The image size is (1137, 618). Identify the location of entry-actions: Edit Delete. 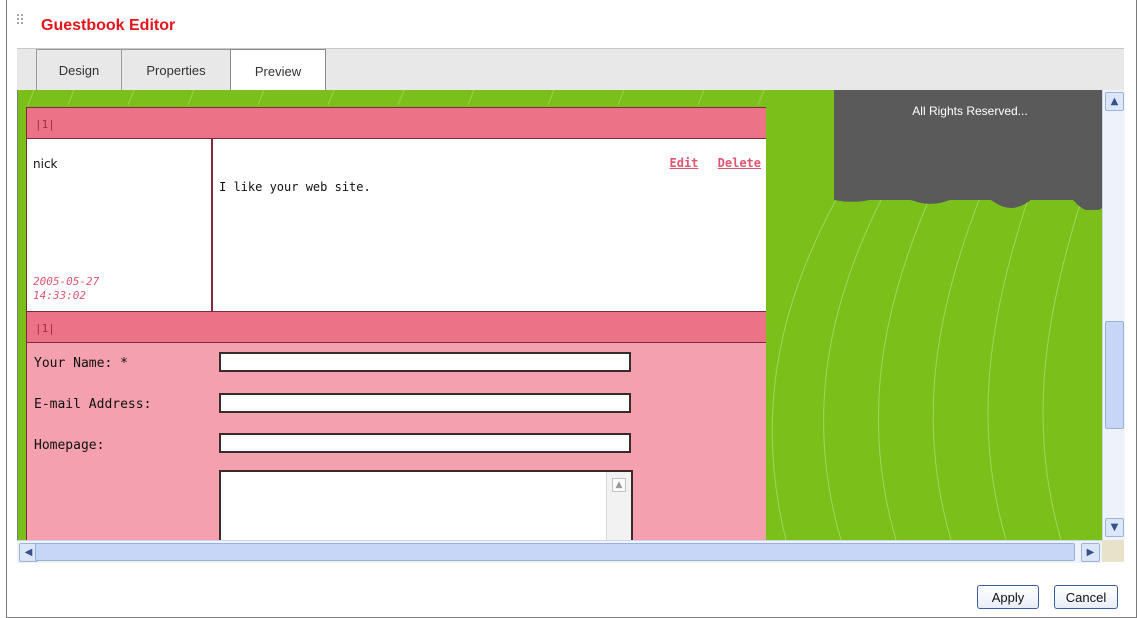
(710, 163).